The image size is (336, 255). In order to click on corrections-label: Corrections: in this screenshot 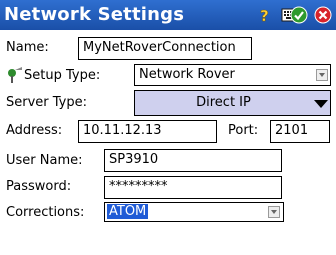, I will do `click(45, 212)`.